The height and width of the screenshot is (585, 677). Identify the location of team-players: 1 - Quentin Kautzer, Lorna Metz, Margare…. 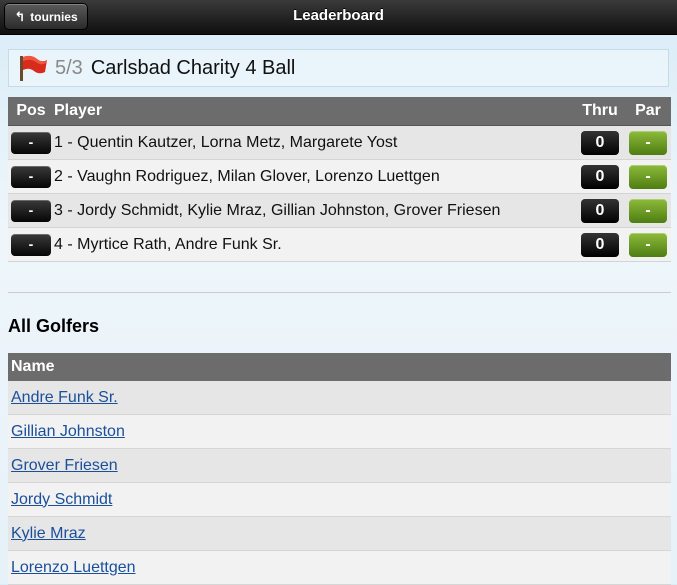
(314, 142).